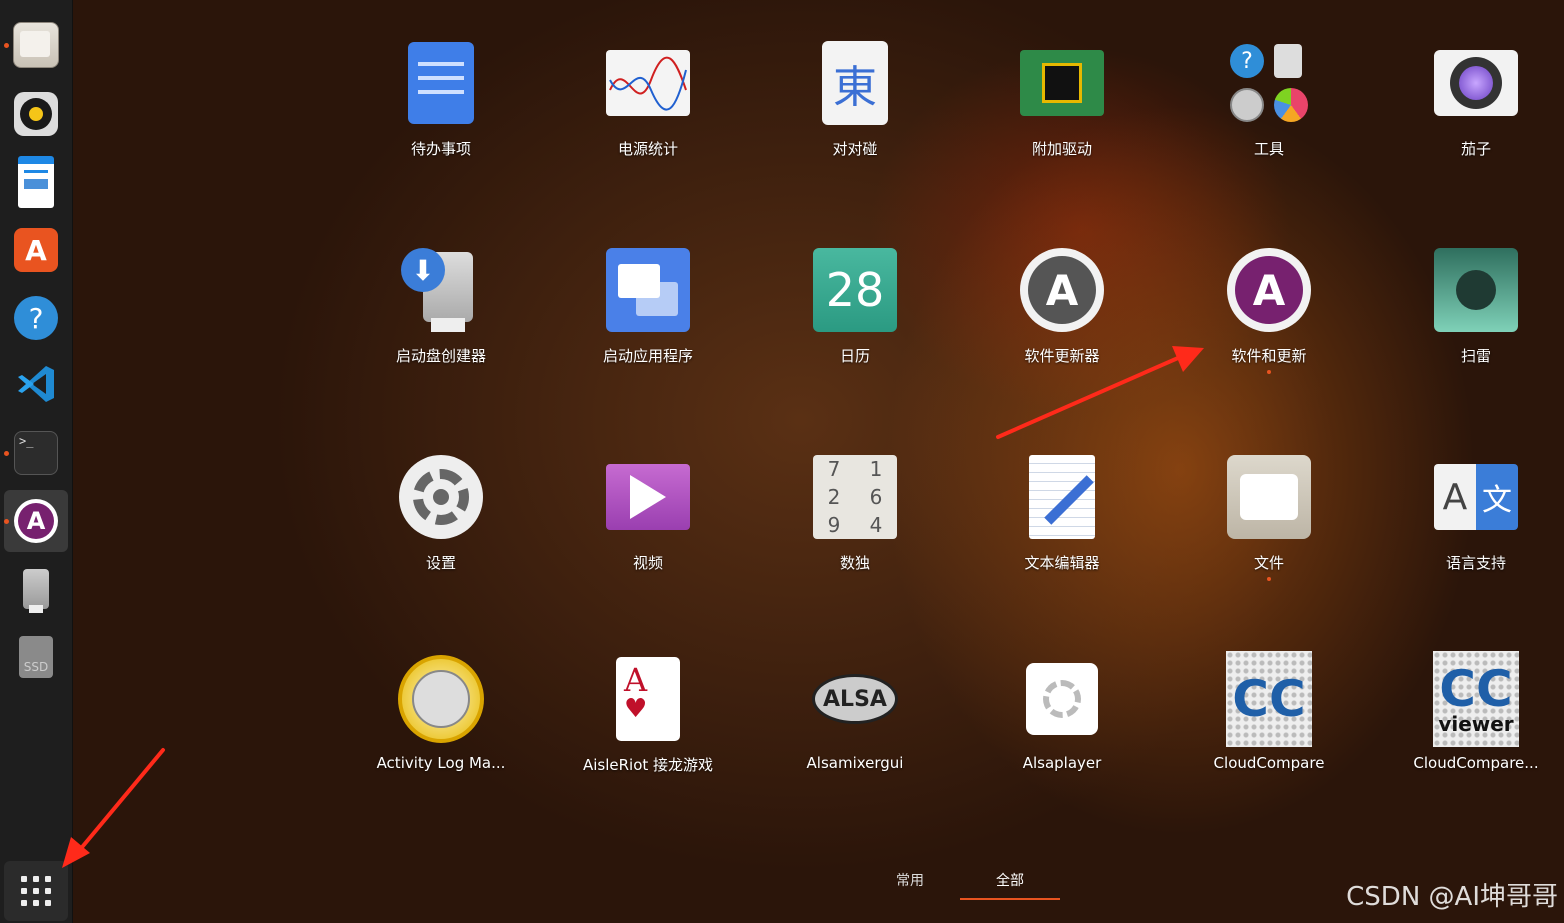  I want to click on arrow-to-software-updates, so click(1088, 397).